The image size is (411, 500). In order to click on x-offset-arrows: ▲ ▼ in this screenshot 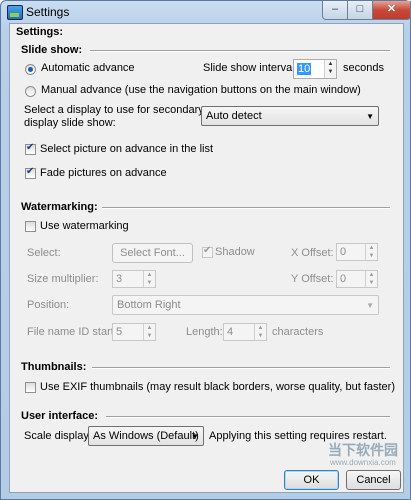, I will do `click(371, 252)`.